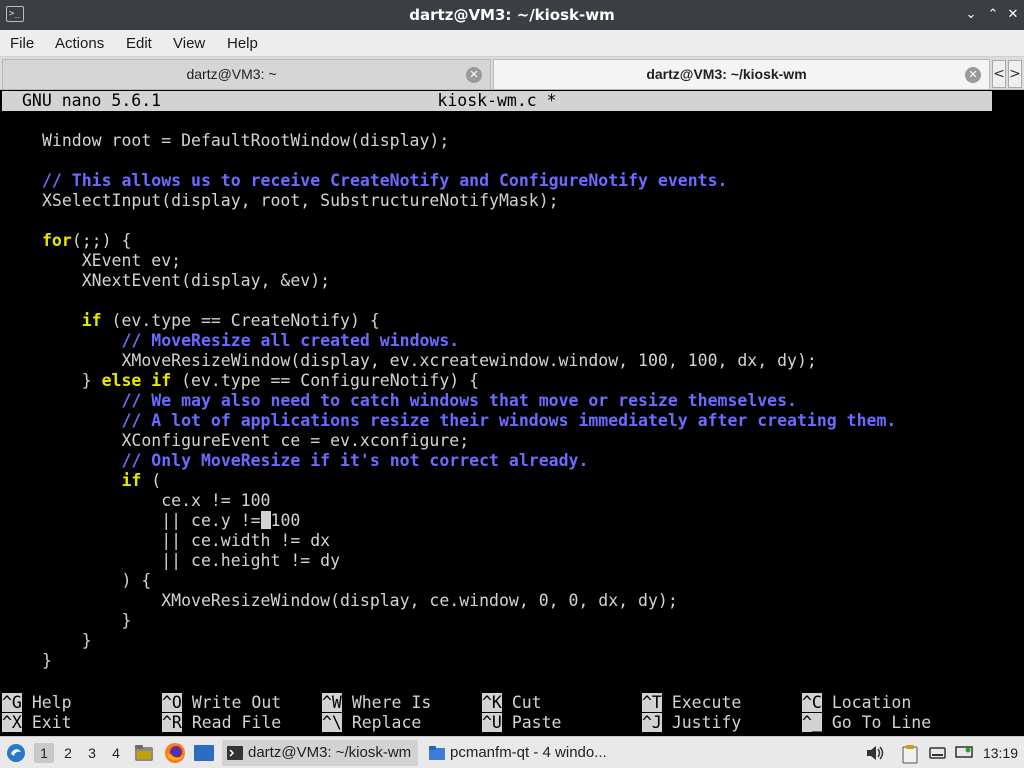  Describe the element at coordinates (706, 722) in the screenshot. I see `shortcut-label: Justify` at that location.